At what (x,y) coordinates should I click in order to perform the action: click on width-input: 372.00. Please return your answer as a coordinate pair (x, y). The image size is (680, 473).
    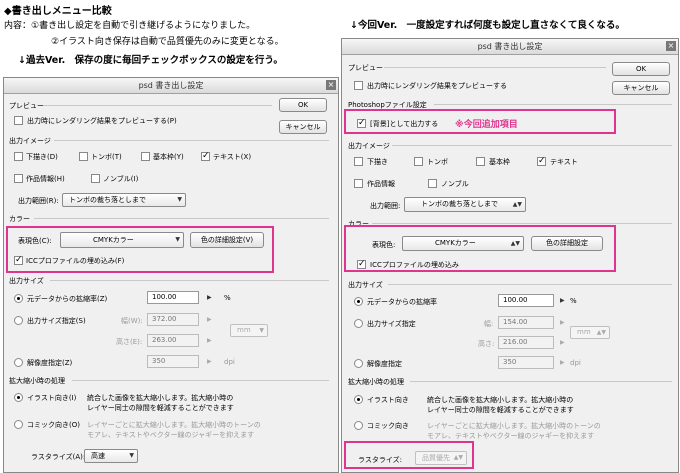
    Looking at the image, I should click on (173, 319).